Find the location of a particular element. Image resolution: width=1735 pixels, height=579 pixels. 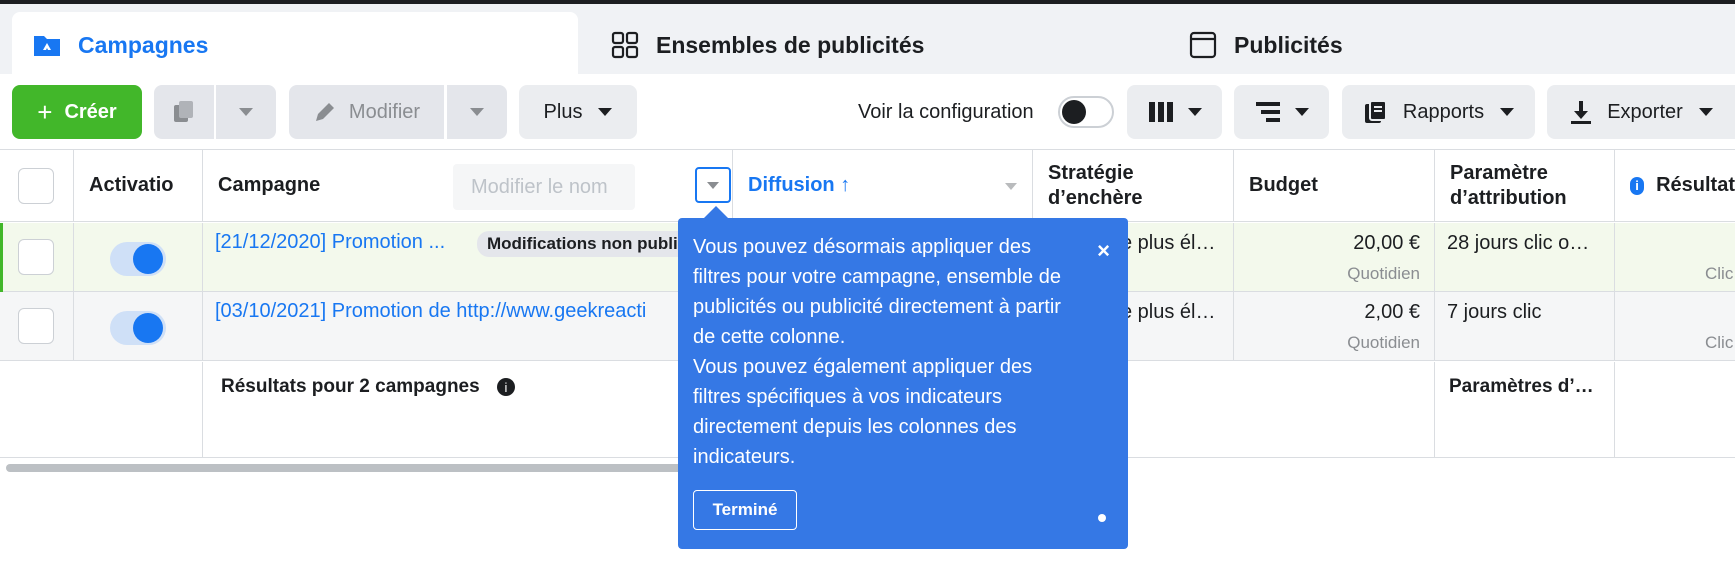

header-label: Résultat is located at coordinates (1695, 185).